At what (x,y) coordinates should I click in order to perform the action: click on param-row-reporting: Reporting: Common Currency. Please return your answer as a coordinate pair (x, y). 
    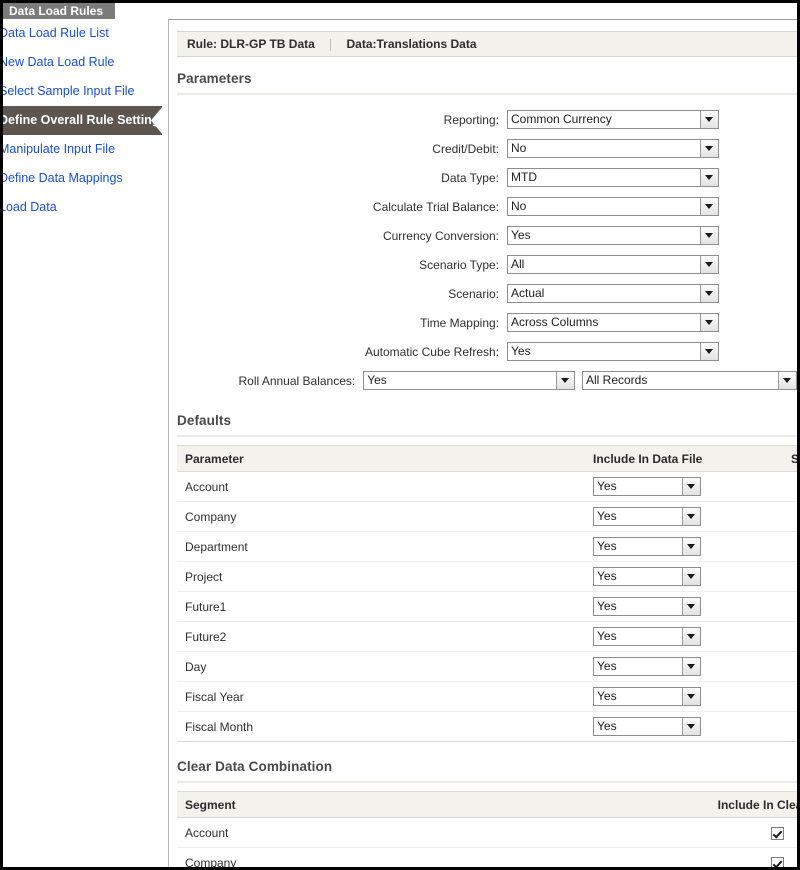
    Looking at the image, I should click on (483, 119).